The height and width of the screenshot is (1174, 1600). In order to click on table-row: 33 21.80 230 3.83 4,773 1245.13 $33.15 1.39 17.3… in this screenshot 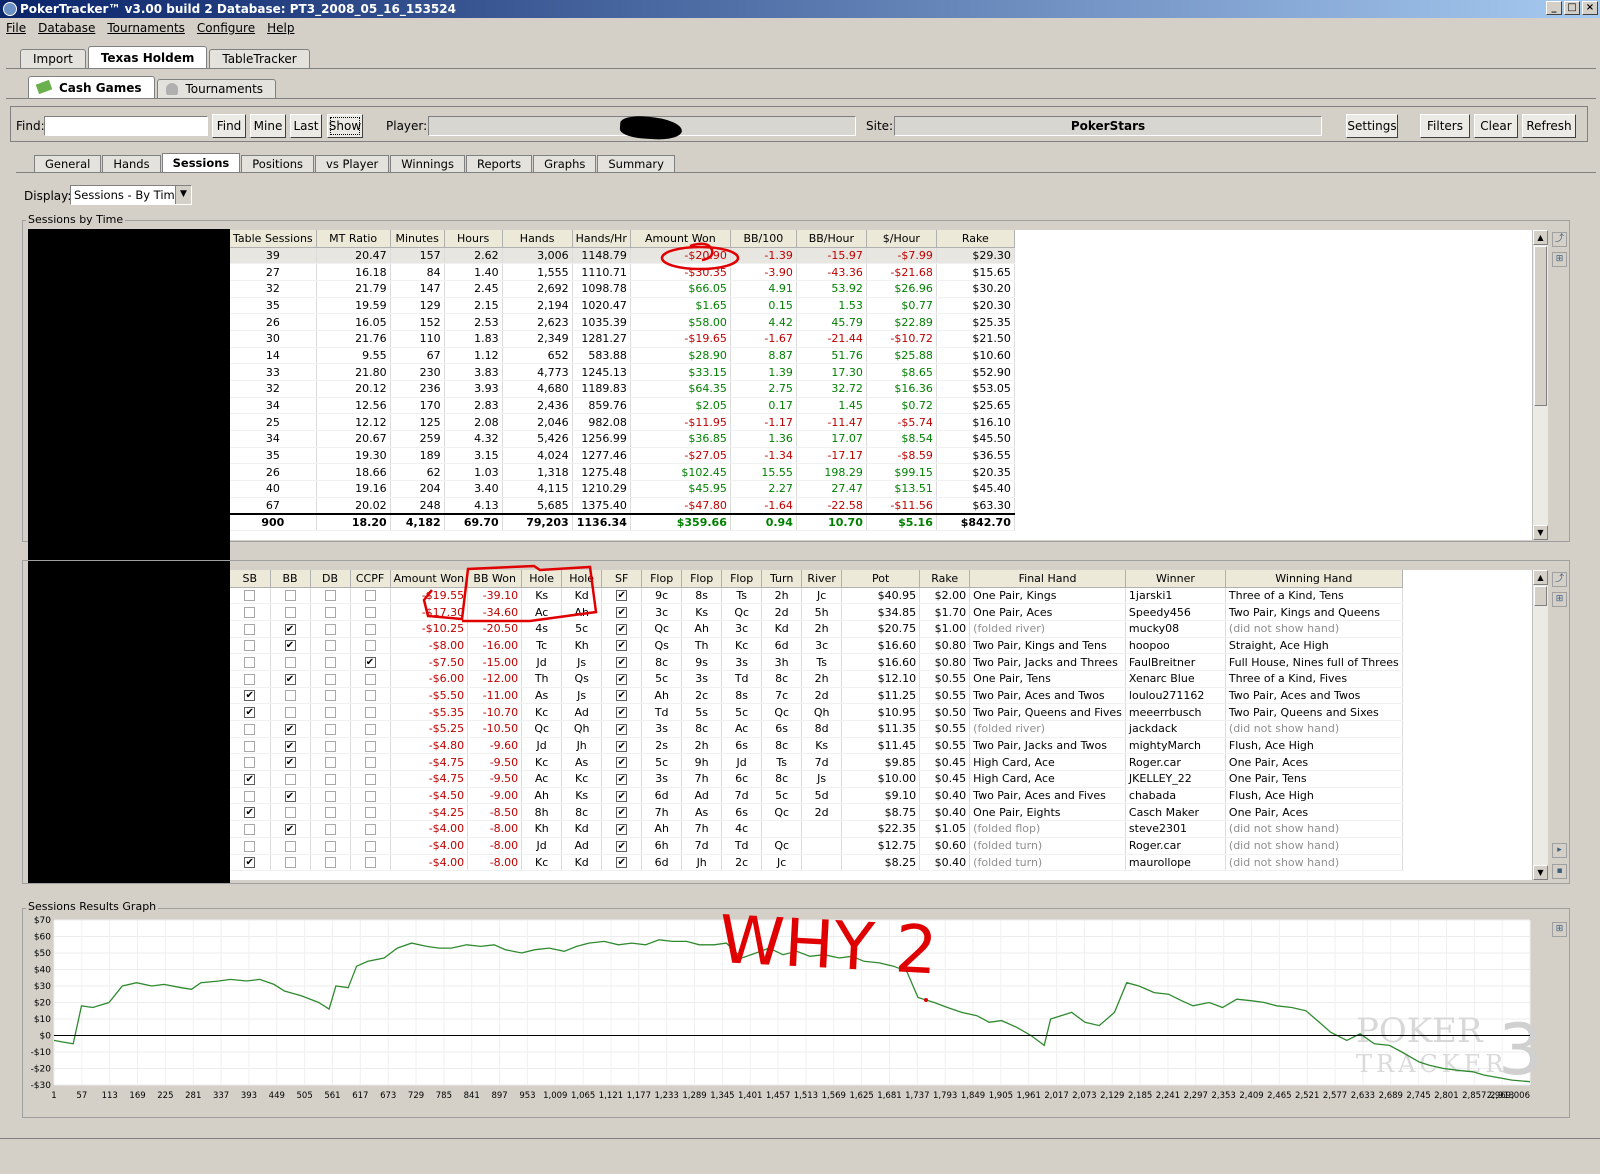, I will do `click(622, 372)`.